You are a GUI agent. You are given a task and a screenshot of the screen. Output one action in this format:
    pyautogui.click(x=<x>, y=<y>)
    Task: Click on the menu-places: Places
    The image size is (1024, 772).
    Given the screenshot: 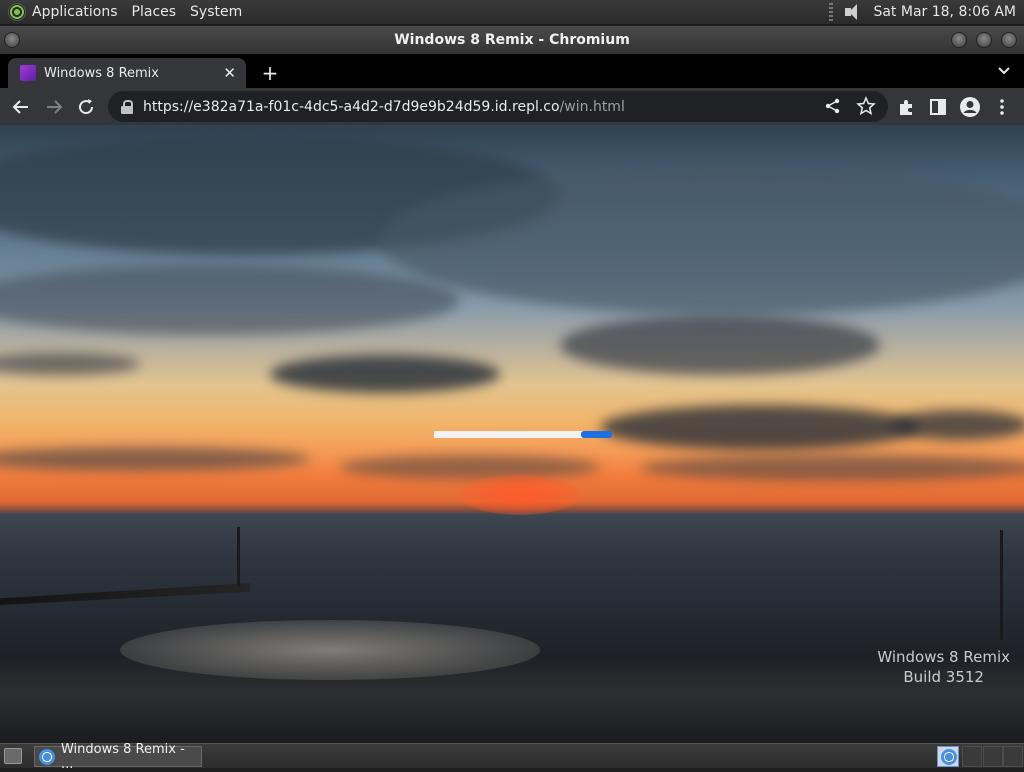 What is the action you would take?
    pyautogui.click(x=154, y=12)
    